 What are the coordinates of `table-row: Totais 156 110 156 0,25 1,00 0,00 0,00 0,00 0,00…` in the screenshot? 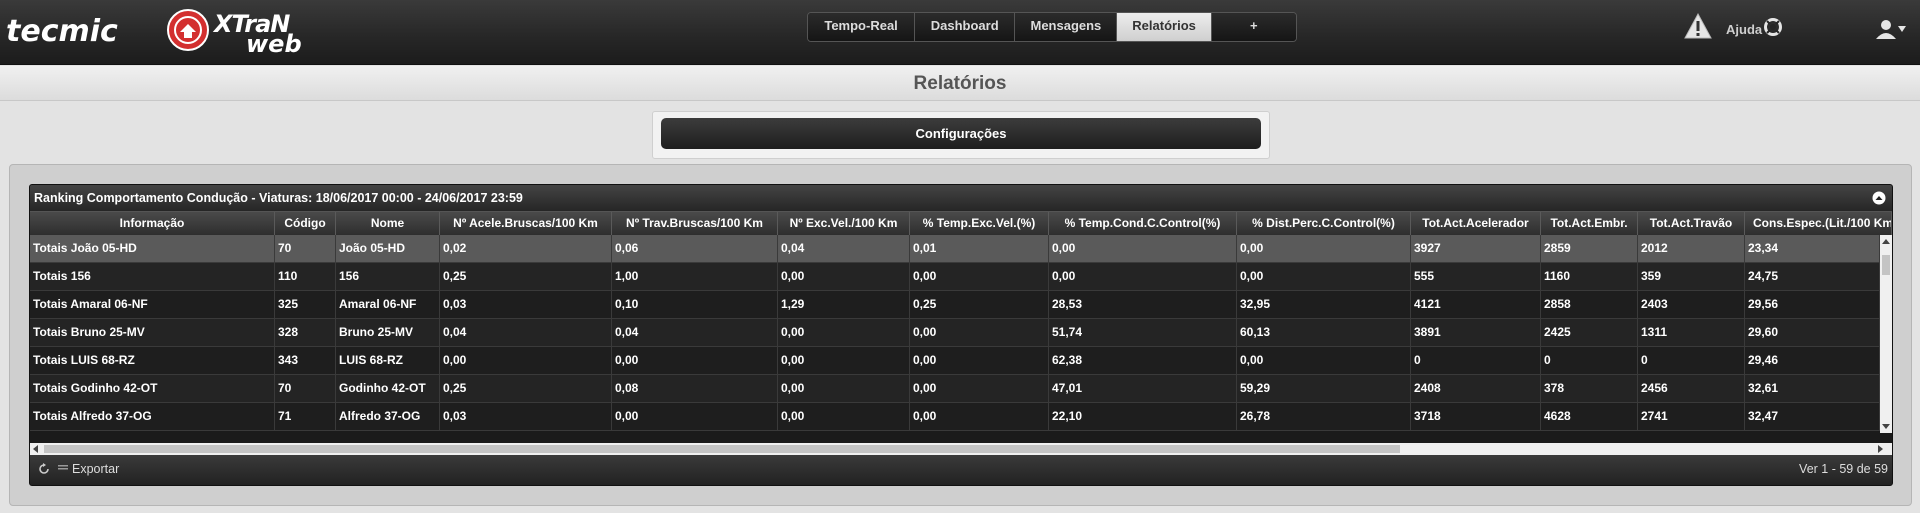 It's located at (955, 277).